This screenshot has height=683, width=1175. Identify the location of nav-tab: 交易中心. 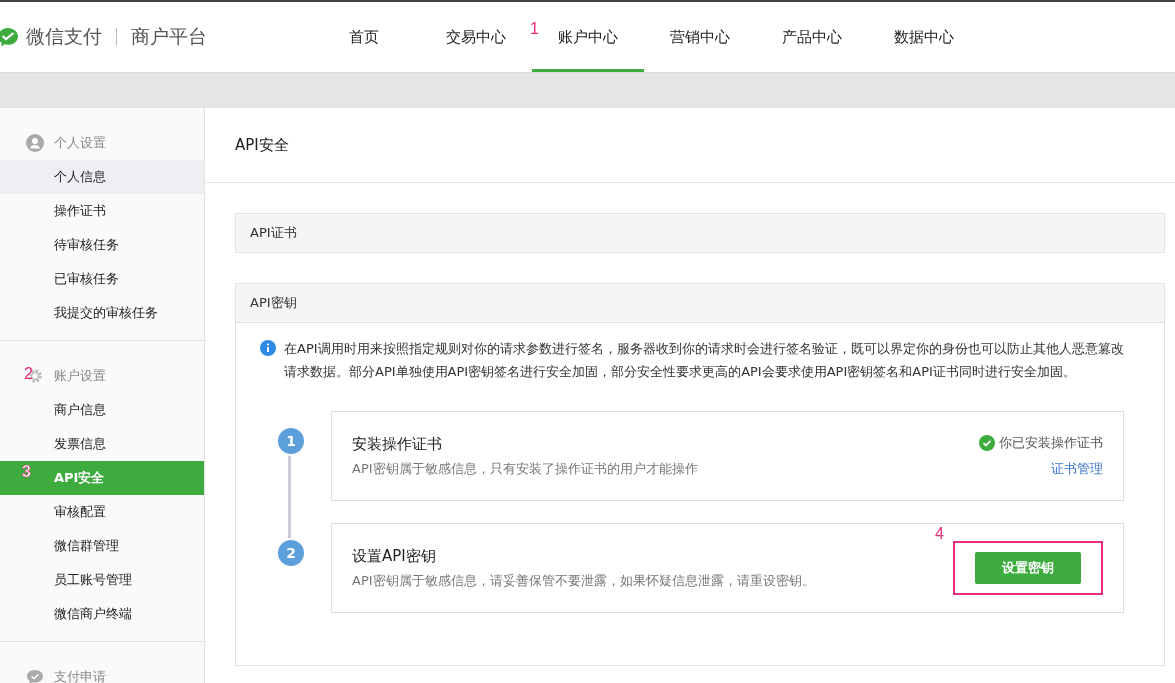
(476, 37).